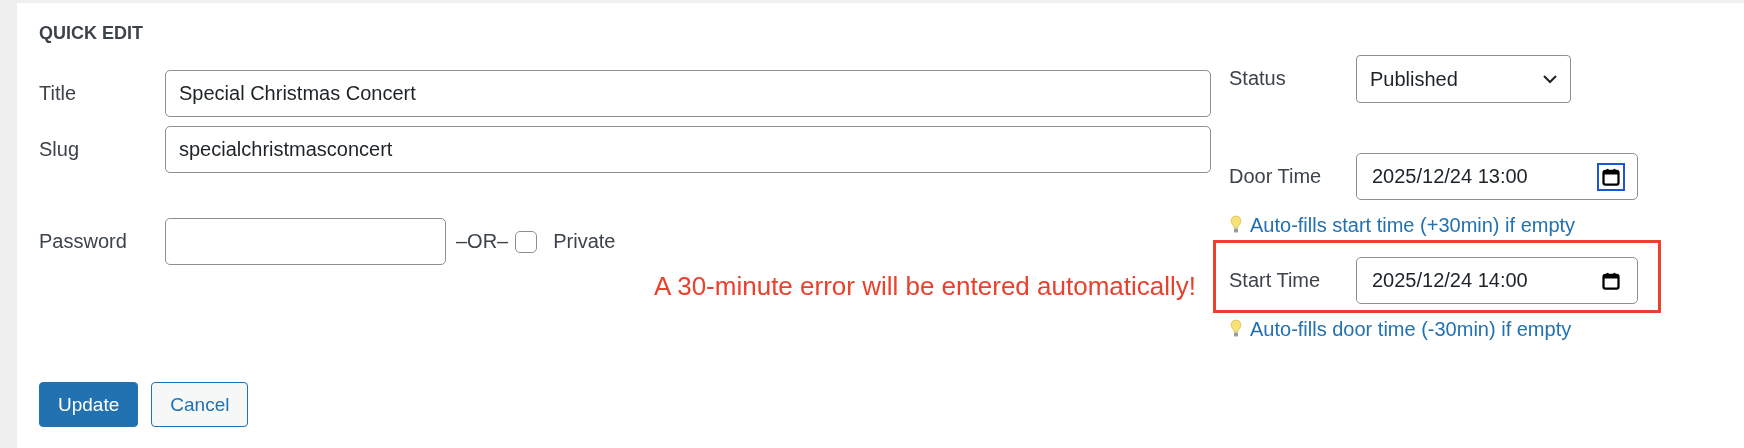  What do you see at coordinates (925, 286) in the screenshot?
I see `annotation-text: A 30-minute error will be entered automatically!` at bounding box center [925, 286].